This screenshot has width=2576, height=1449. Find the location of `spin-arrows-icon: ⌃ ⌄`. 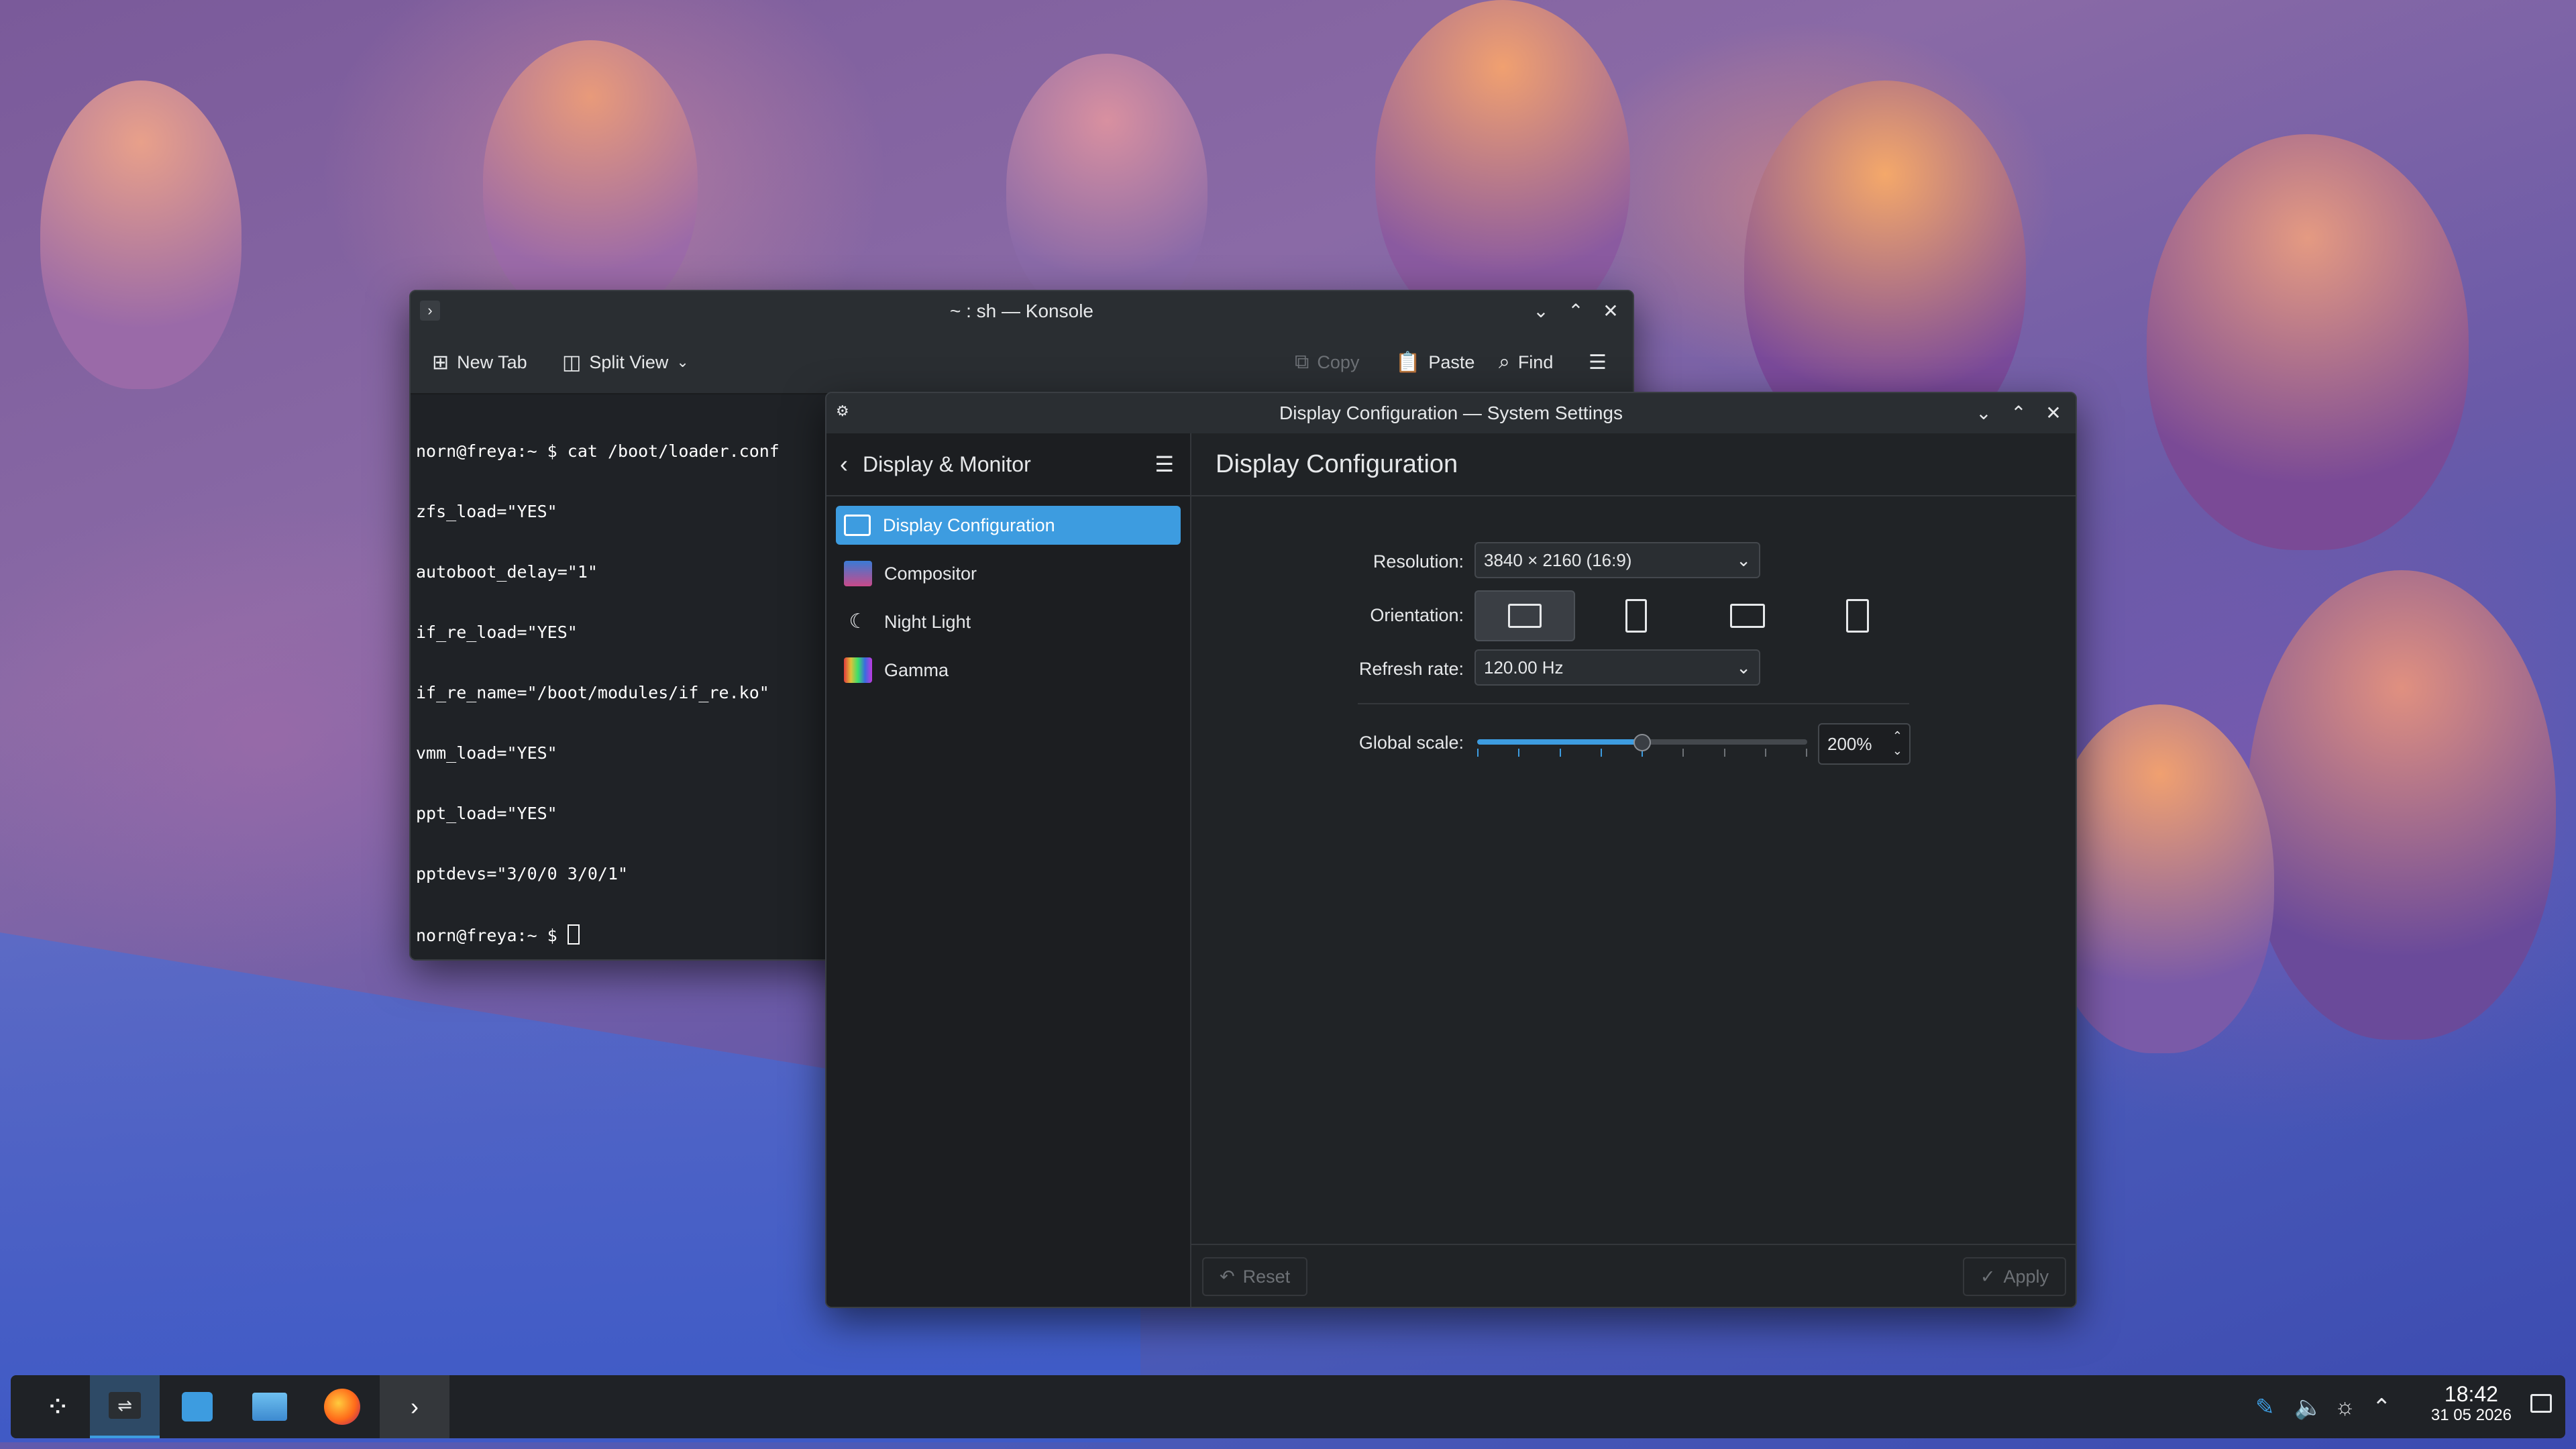

spin-arrows-icon: ⌃ ⌄ is located at coordinates (1897, 743).